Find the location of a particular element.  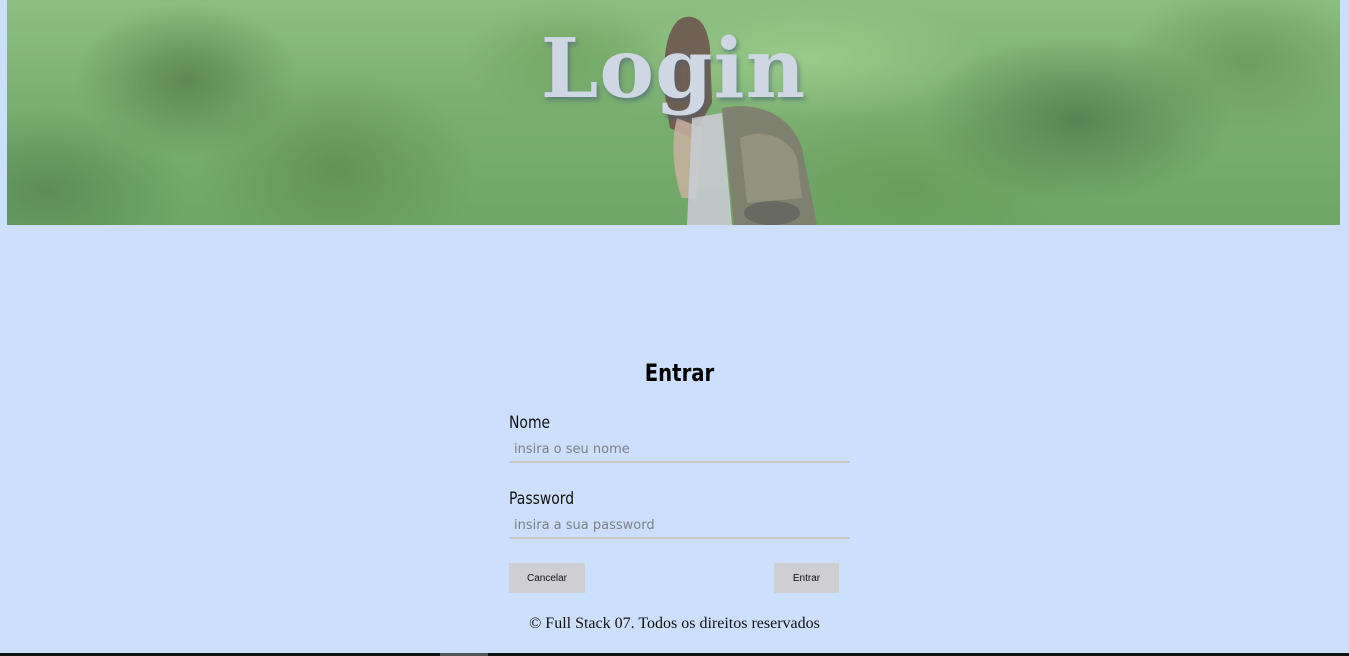

password-field-group: Password is located at coordinates (679, 513).